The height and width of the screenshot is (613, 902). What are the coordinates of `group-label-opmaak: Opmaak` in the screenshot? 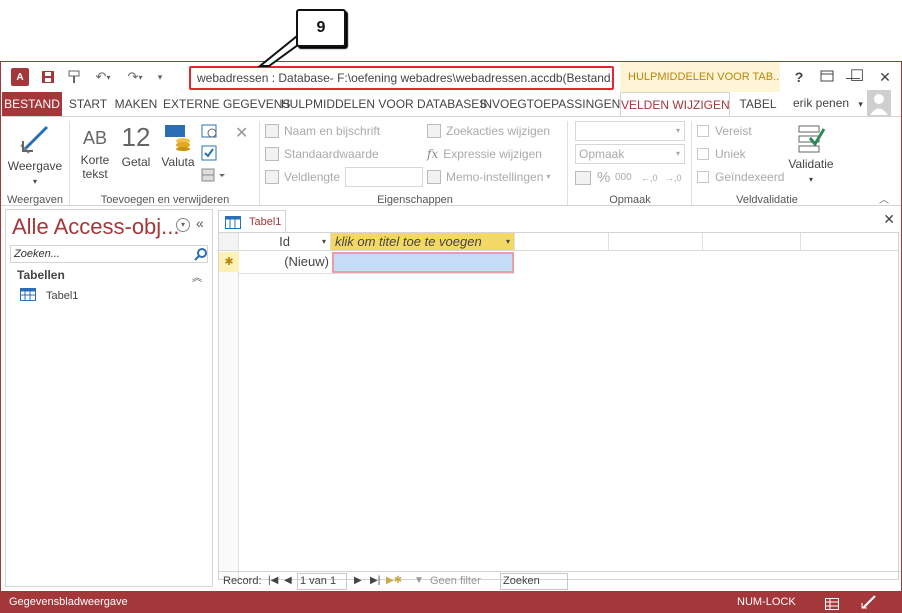 It's located at (630, 200).